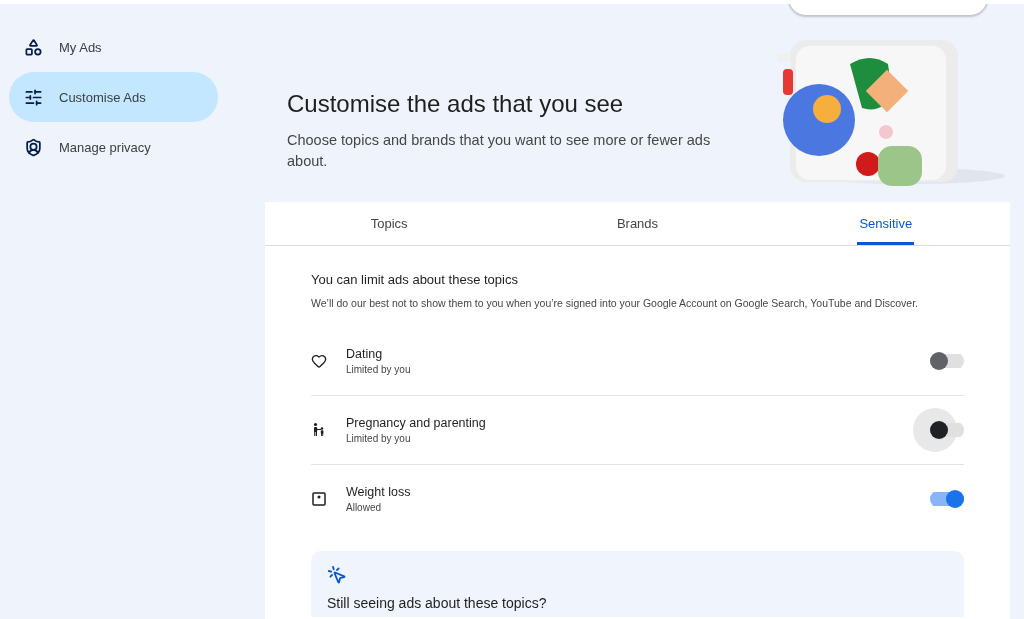 The width and height of the screenshot is (1024, 619). What do you see at coordinates (319, 361) in the screenshot?
I see `heart-icon` at bounding box center [319, 361].